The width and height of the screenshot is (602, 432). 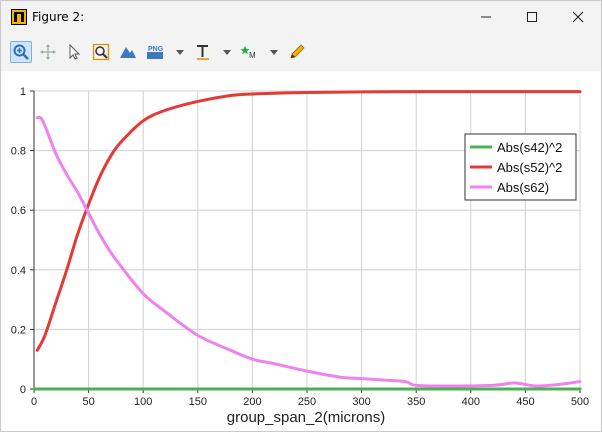 I want to click on x-tick-label: 0, so click(x=34, y=402).